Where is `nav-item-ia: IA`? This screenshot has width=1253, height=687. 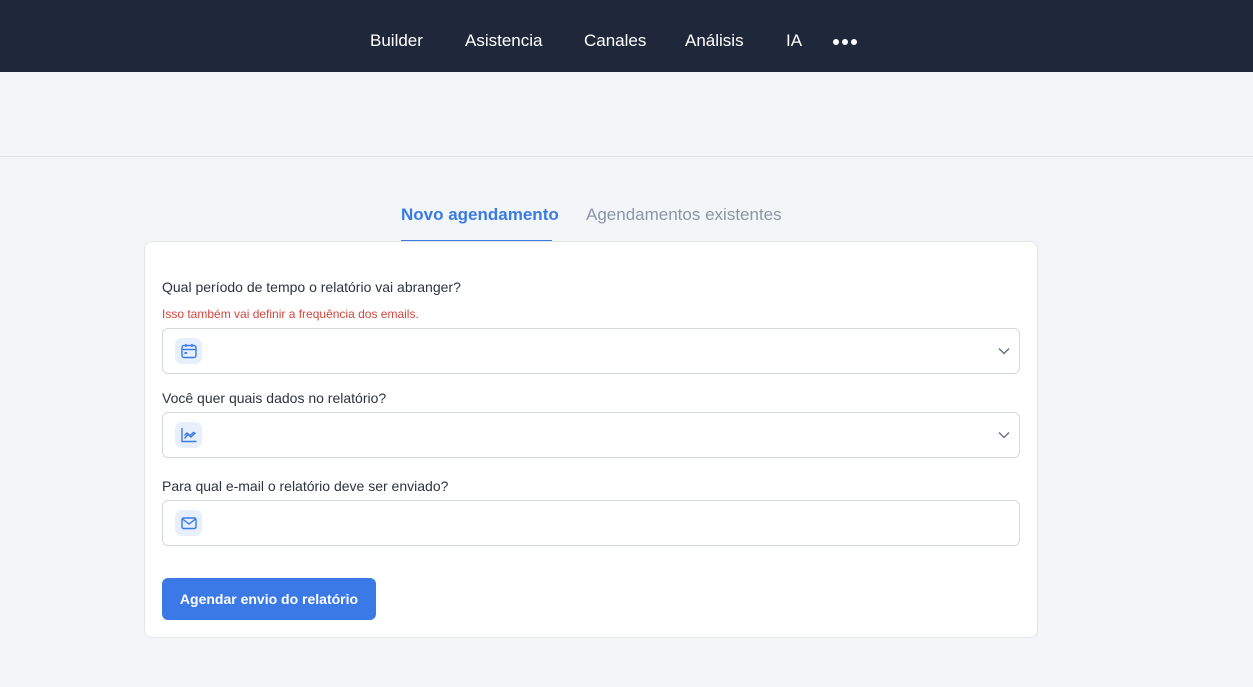 nav-item-ia: IA is located at coordinates (794, 41).